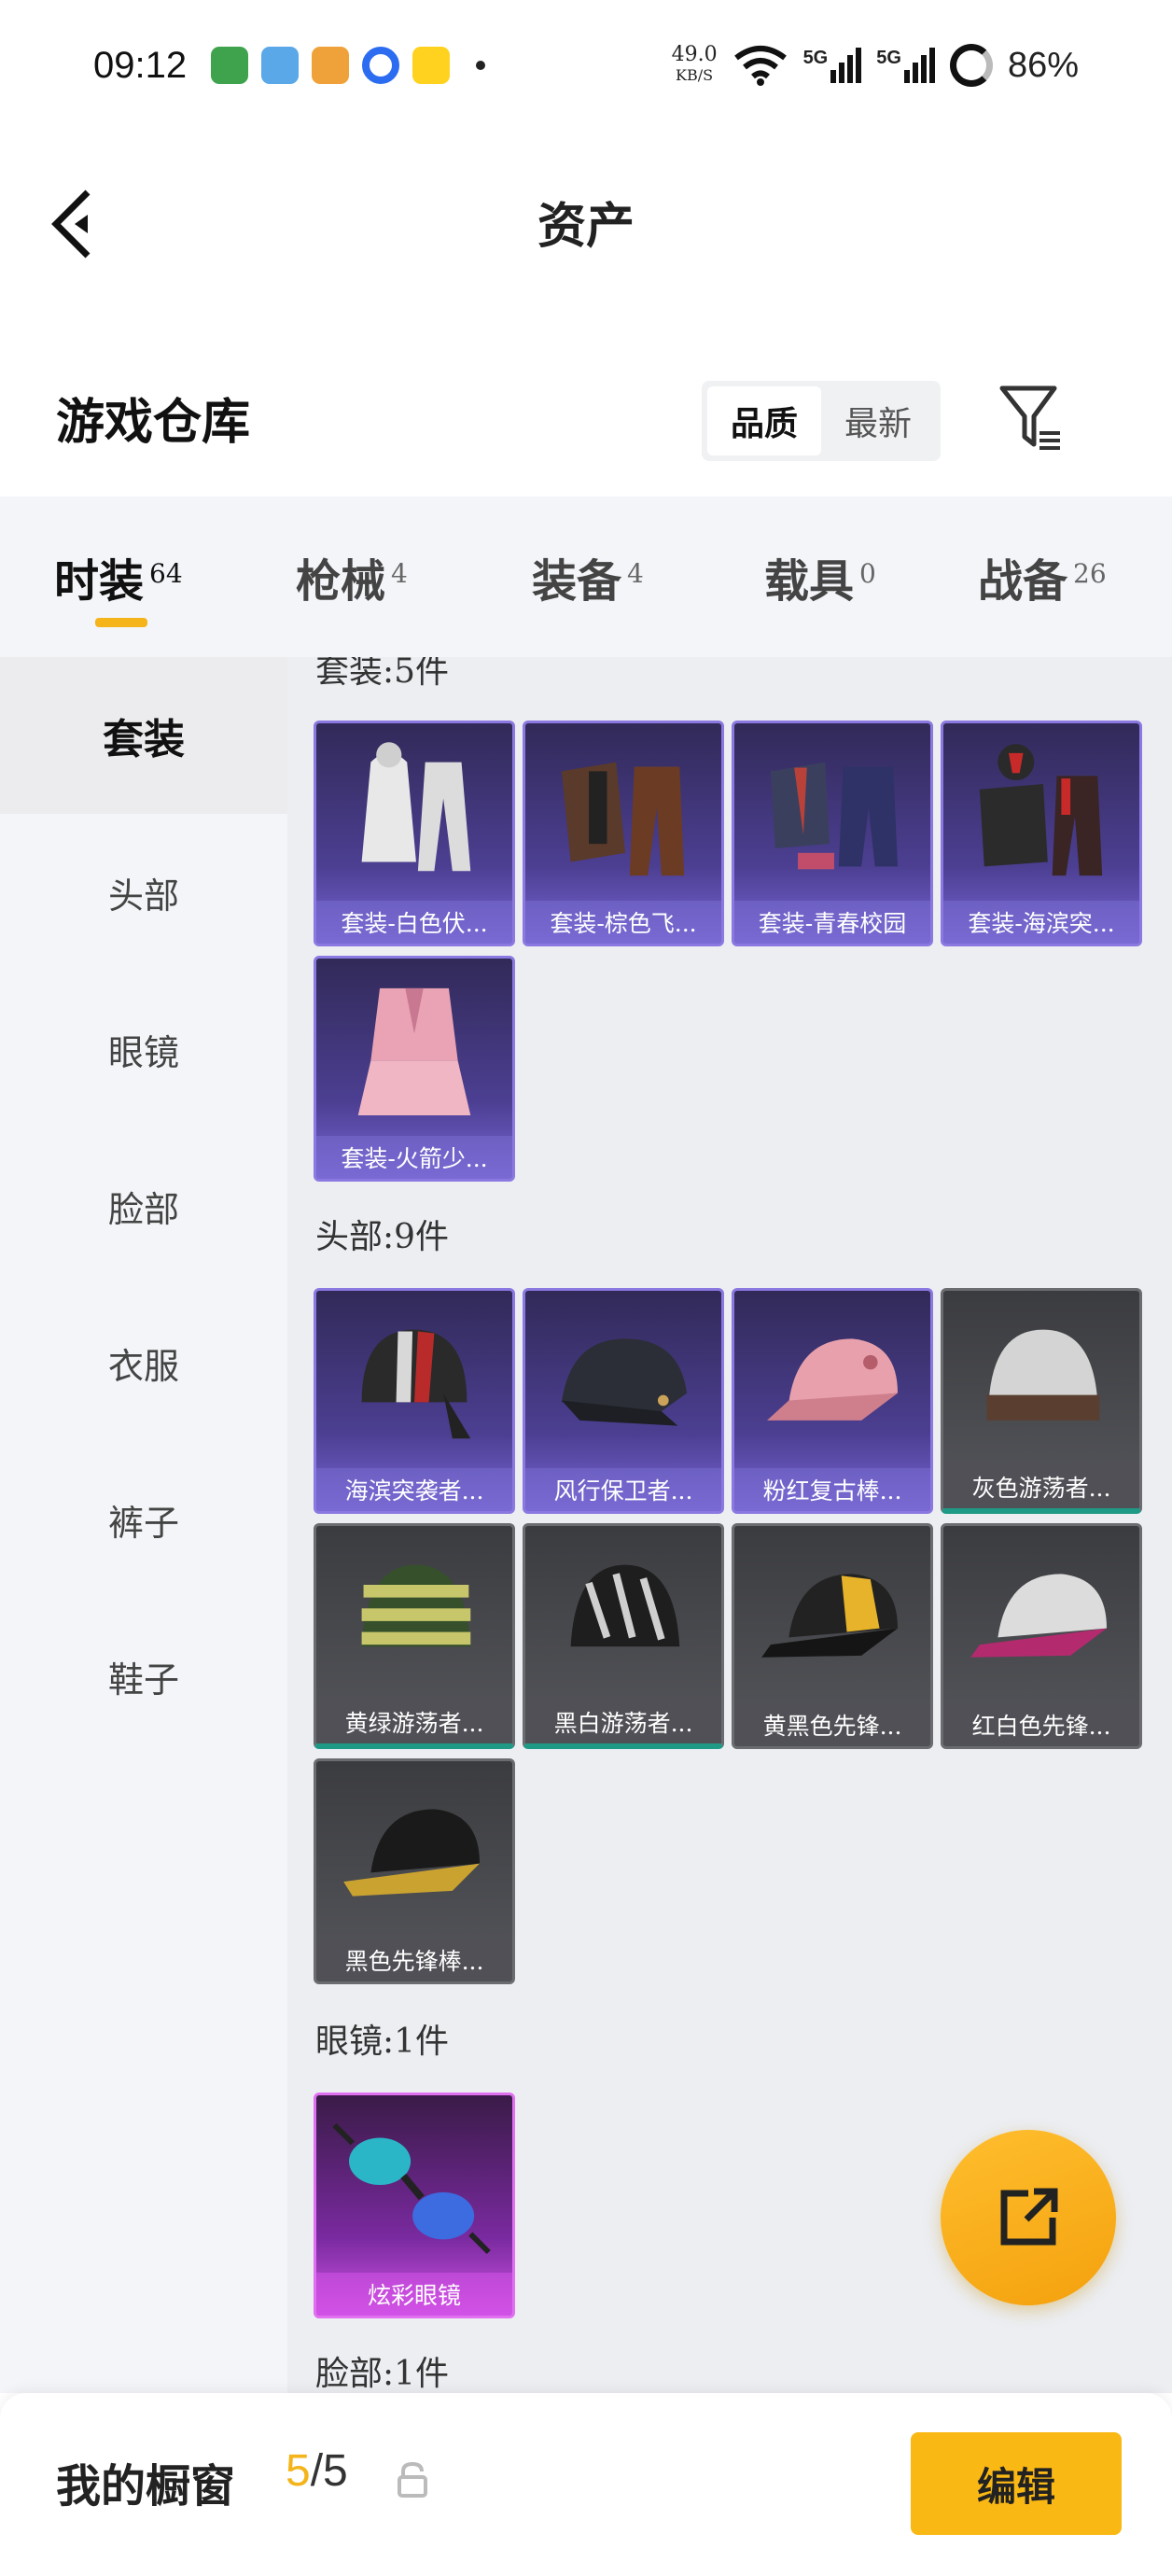  I want to click on sidebar-item-clothes: 衣服, so click(143, 1362).